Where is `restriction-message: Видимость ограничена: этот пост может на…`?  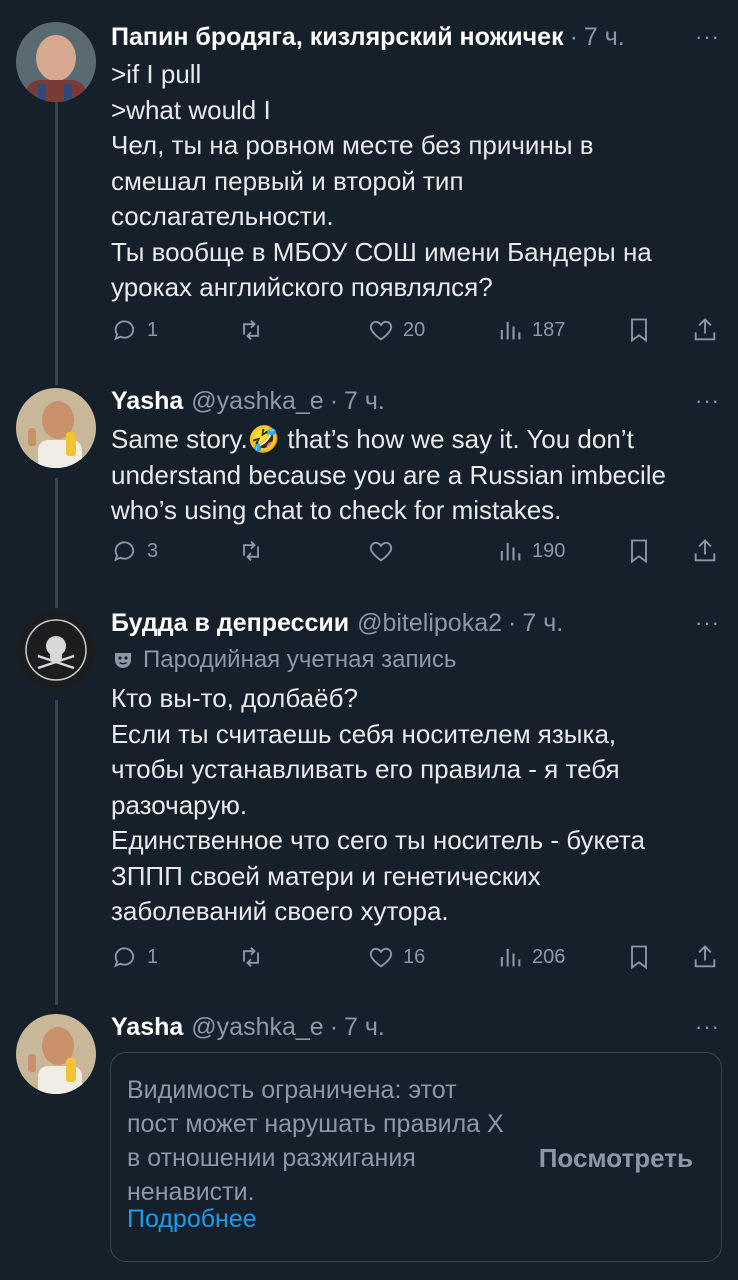
restriction-message: Видимость ограничена: этот пост может на… is located at coordinates (315, 1141).